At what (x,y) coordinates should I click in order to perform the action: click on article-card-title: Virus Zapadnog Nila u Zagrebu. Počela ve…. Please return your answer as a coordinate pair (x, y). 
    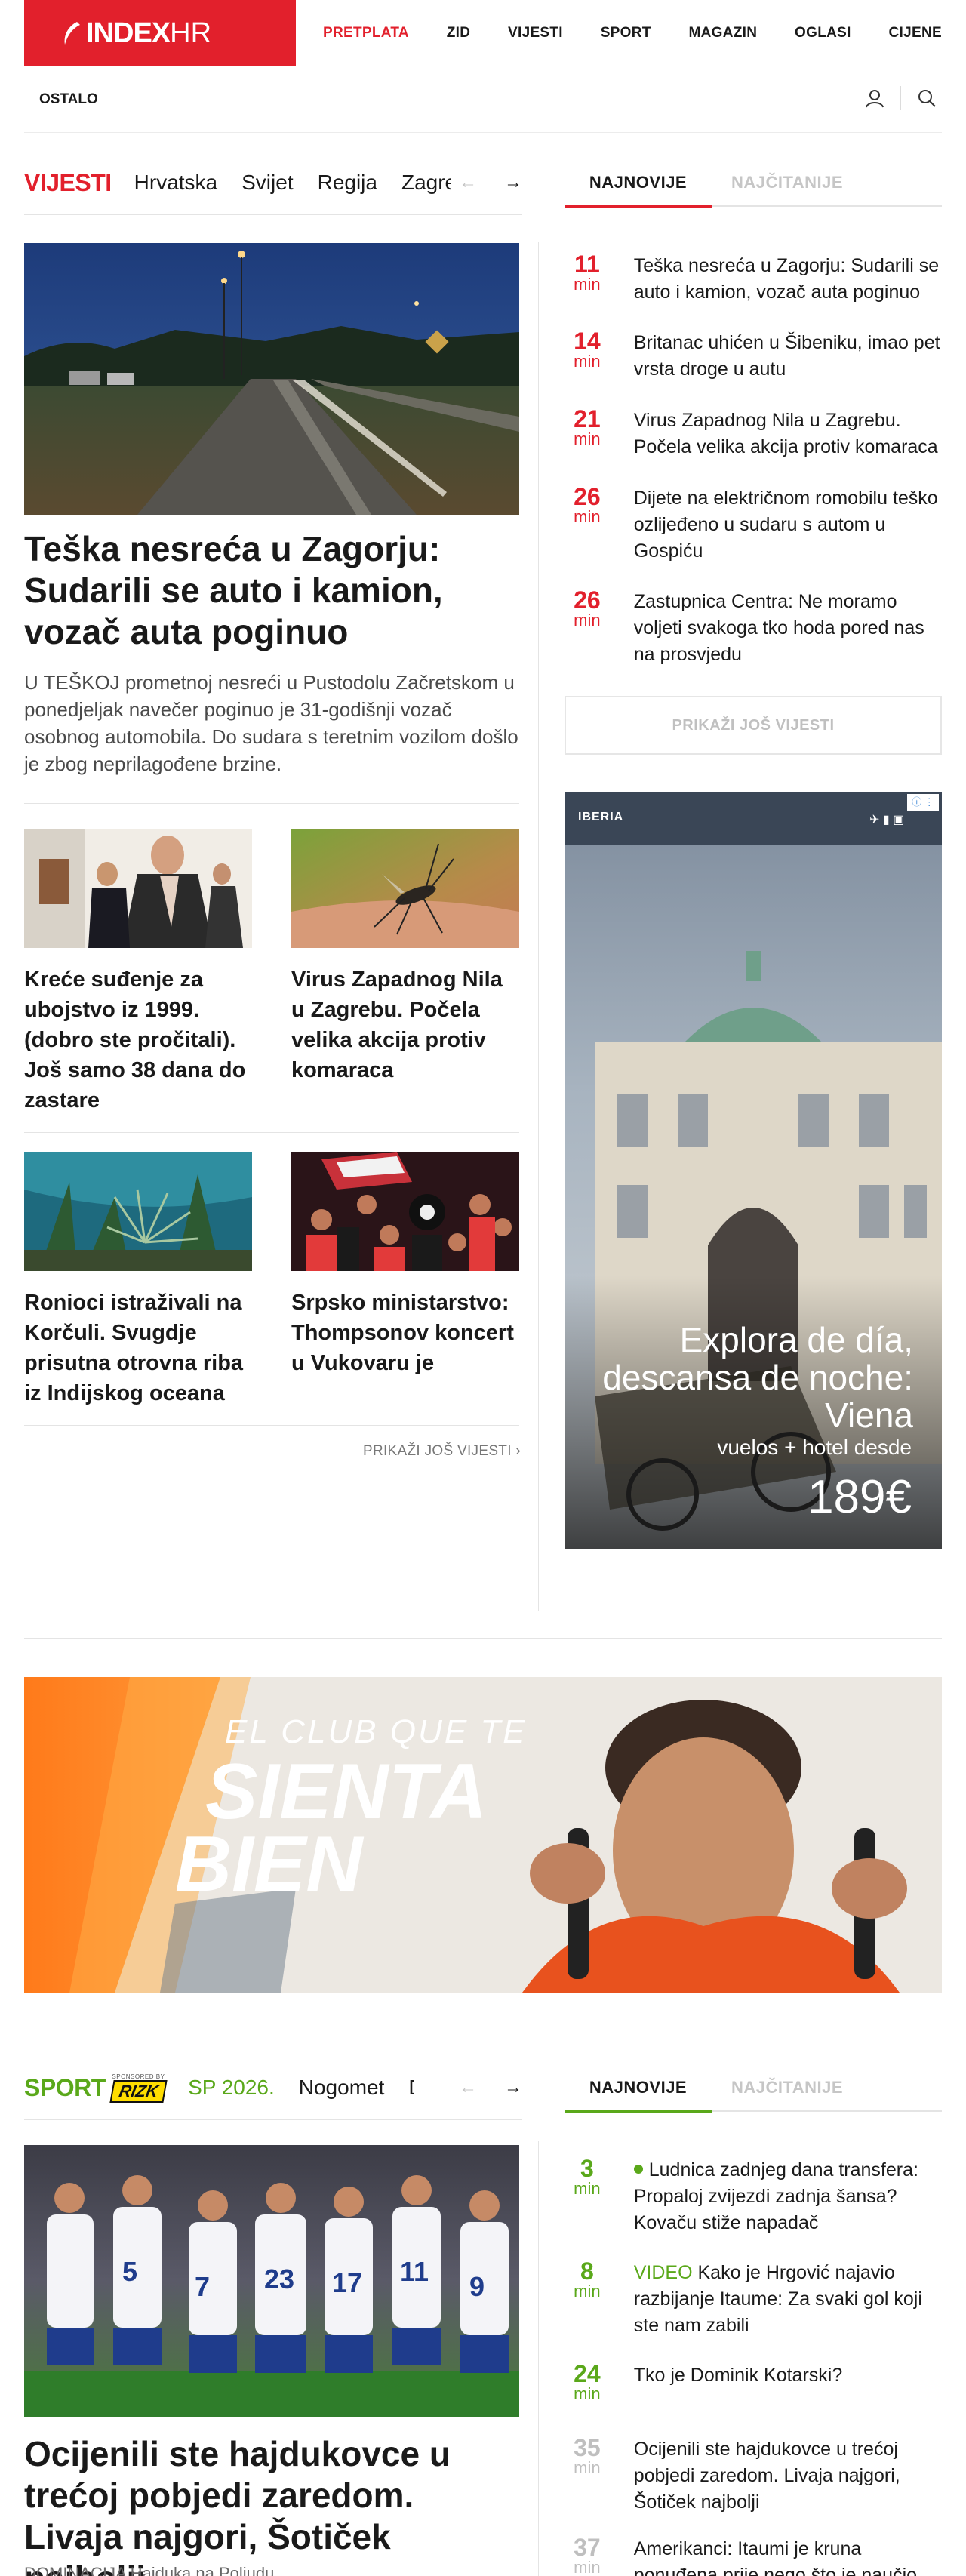
    Looking at the image, I should click on (405, 1025).